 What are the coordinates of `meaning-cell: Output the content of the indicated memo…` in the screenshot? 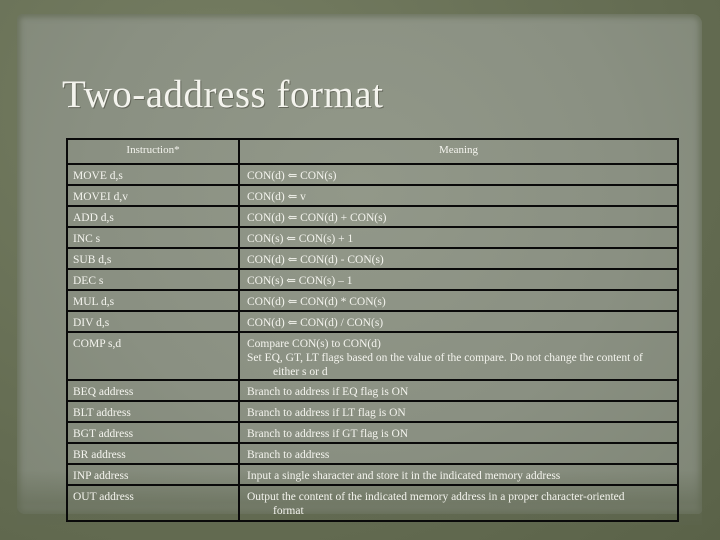 It's located at (458, 503).